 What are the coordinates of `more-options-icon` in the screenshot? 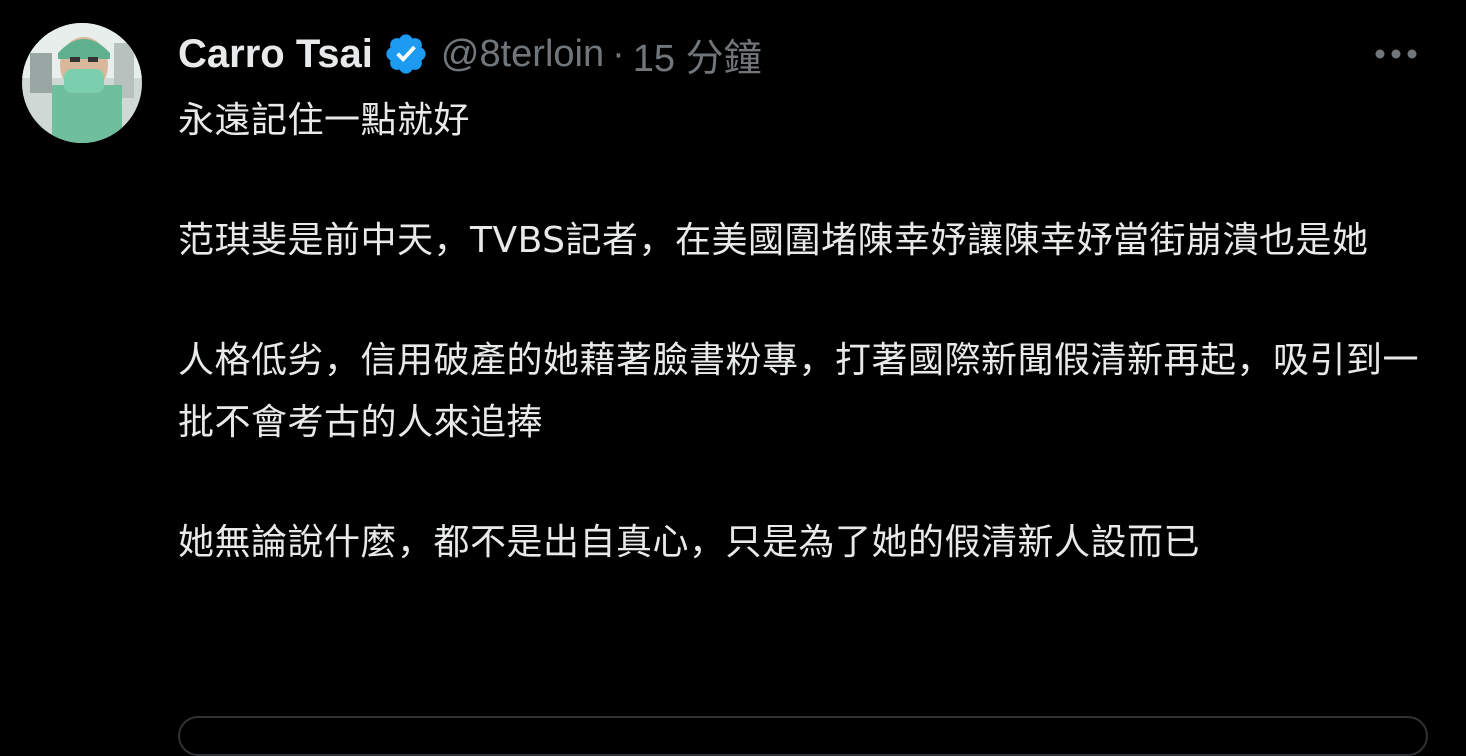 It's located at (1396, 54).